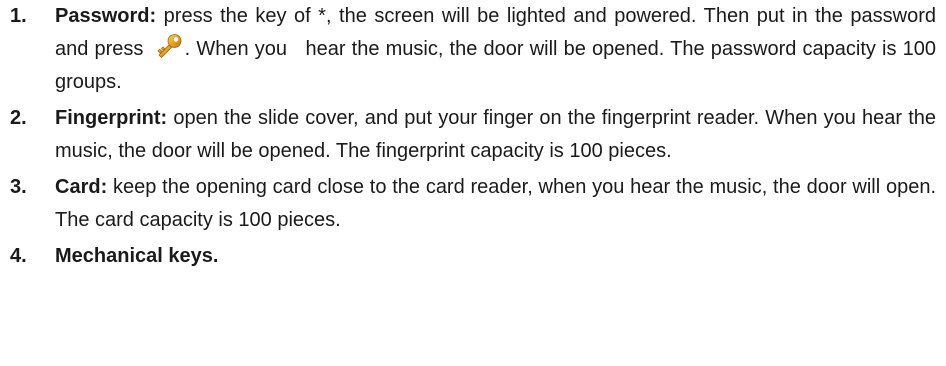 The width and height of the screenshot is (946, 366). Describe the element at coordinates (18, 16) in the screenshot. I see `item-number: 1.` at that location.